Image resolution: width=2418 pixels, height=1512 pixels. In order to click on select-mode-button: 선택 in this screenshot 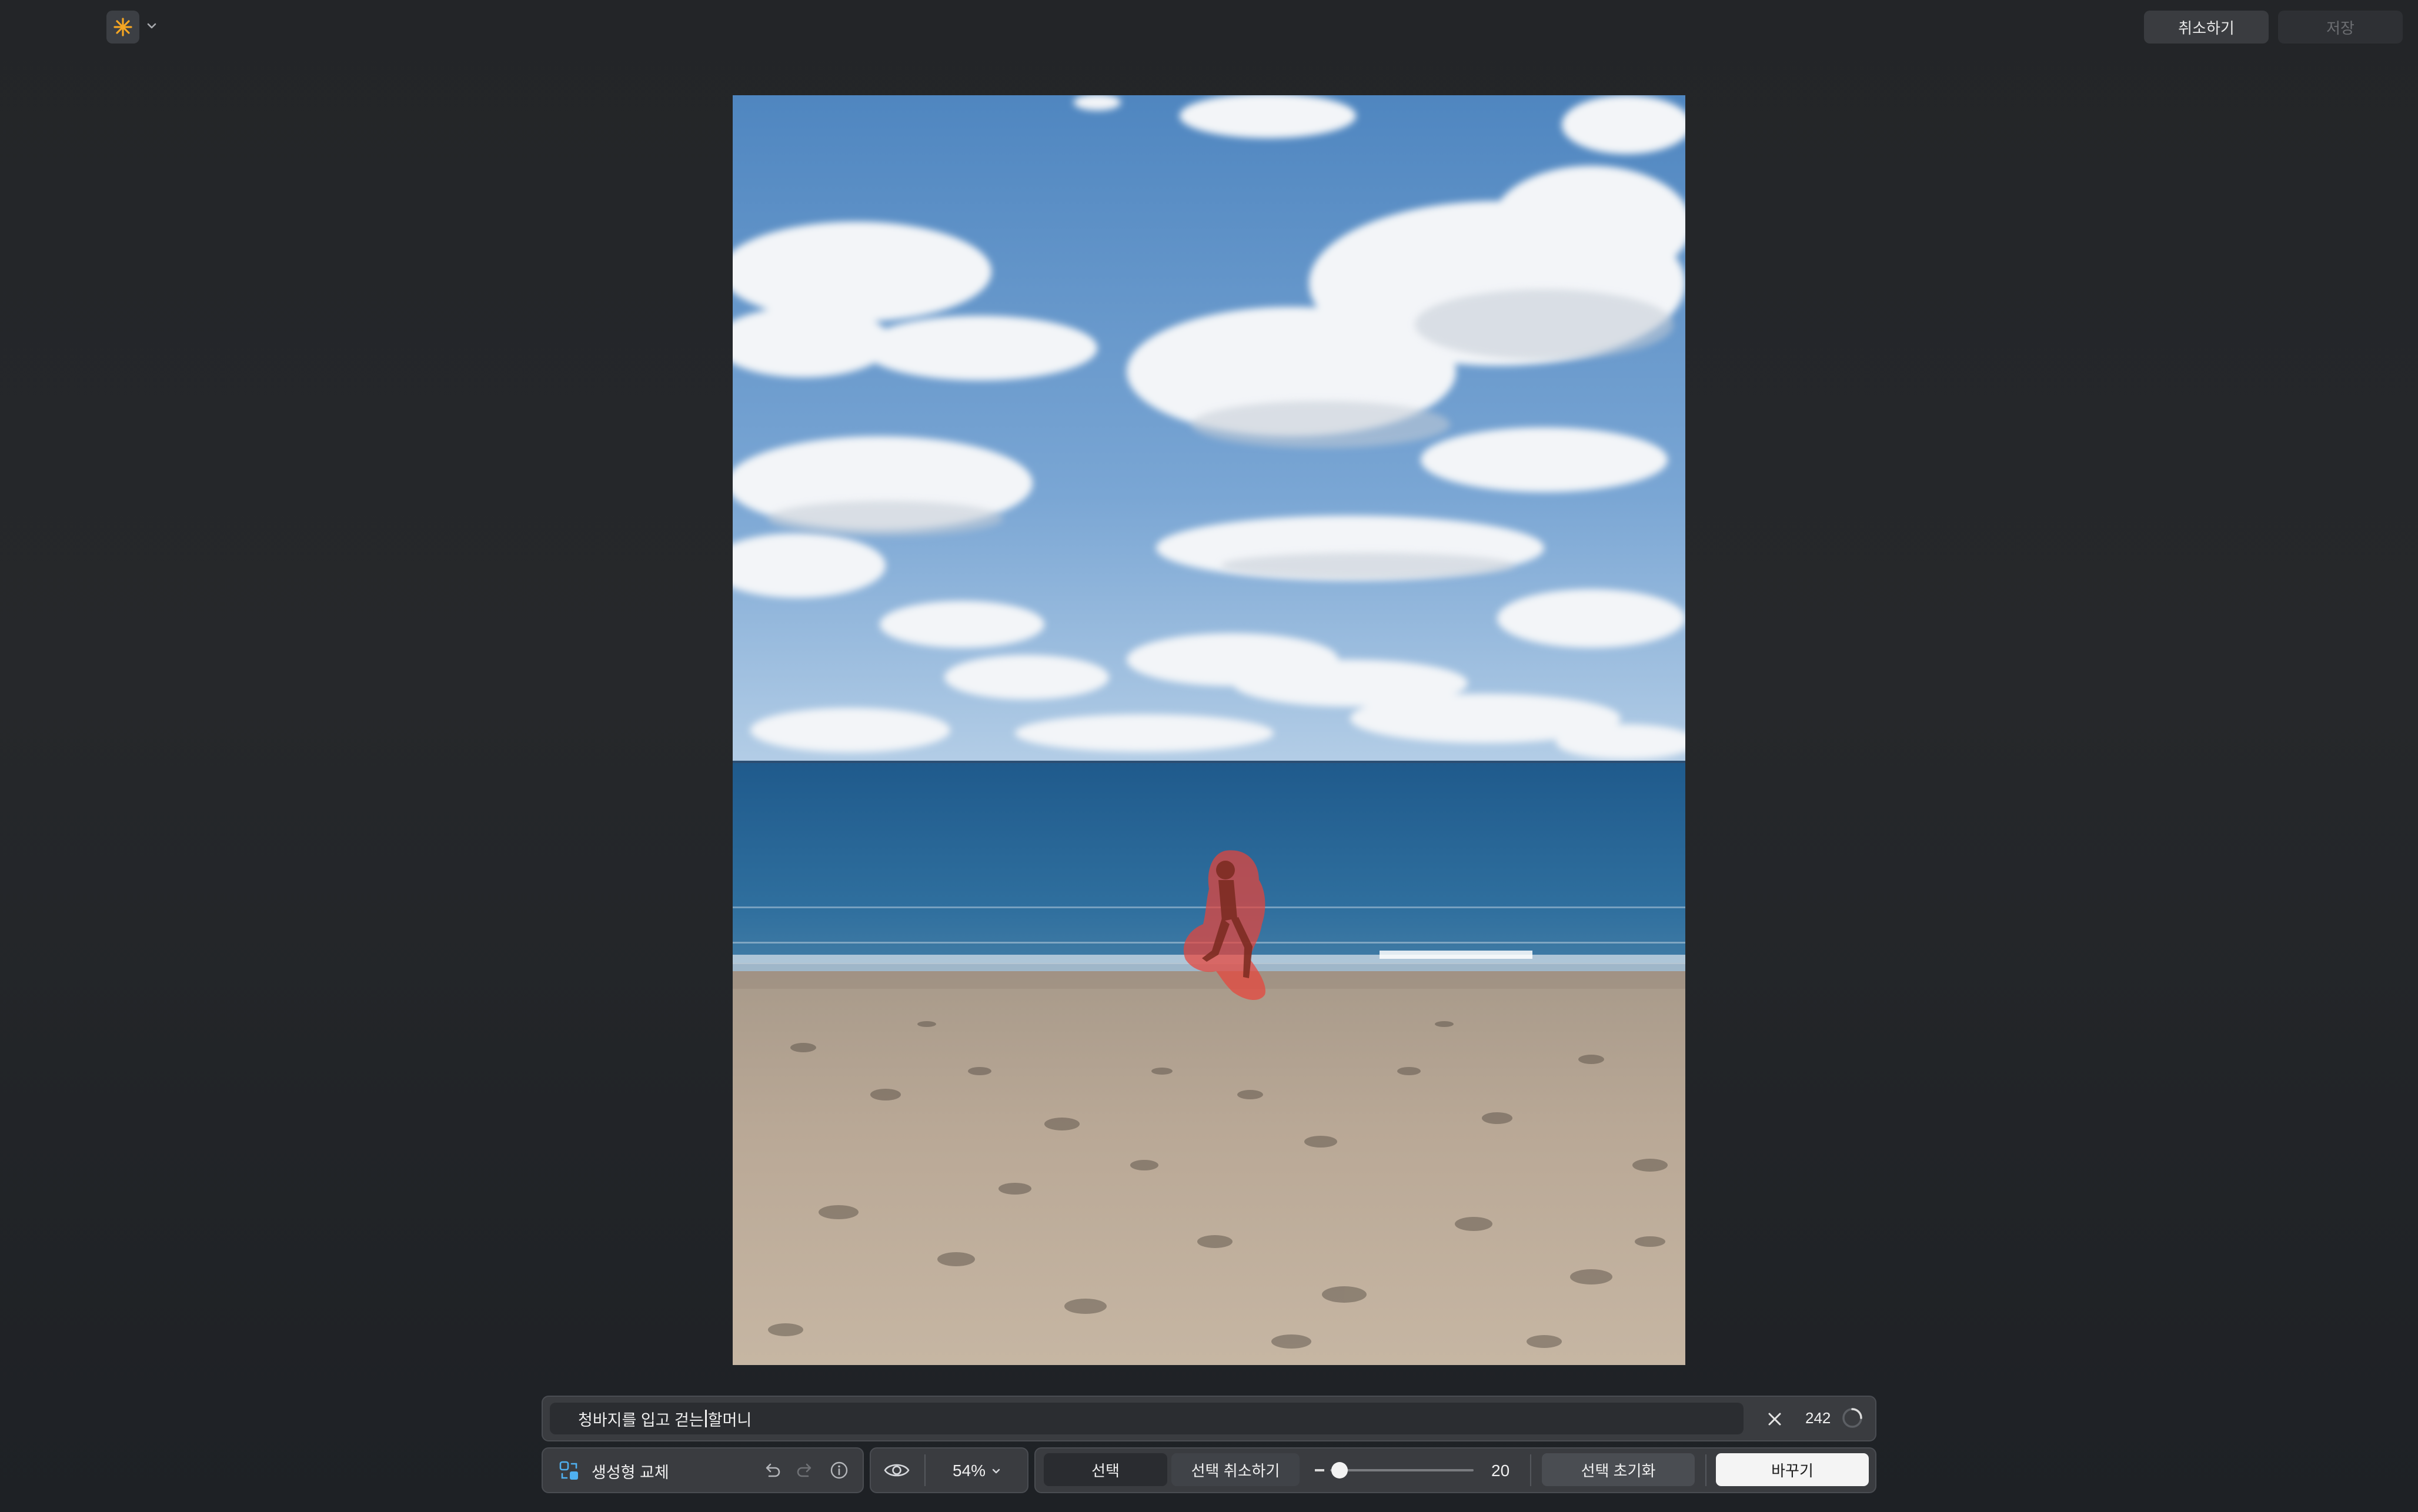, I will do `click(1106, 1470)`.